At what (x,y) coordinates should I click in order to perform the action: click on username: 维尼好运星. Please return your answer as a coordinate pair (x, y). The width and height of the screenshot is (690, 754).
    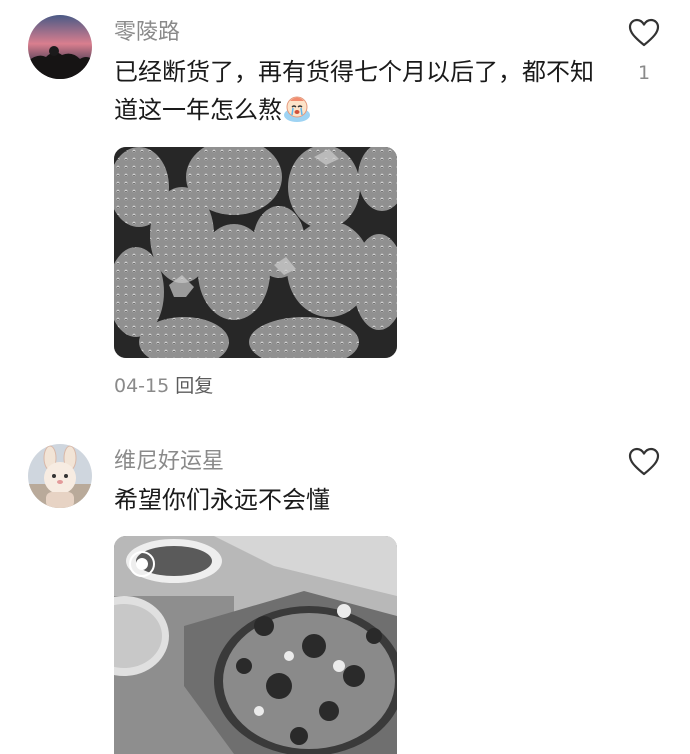
    Looking at the image, I should click on (169, 462).